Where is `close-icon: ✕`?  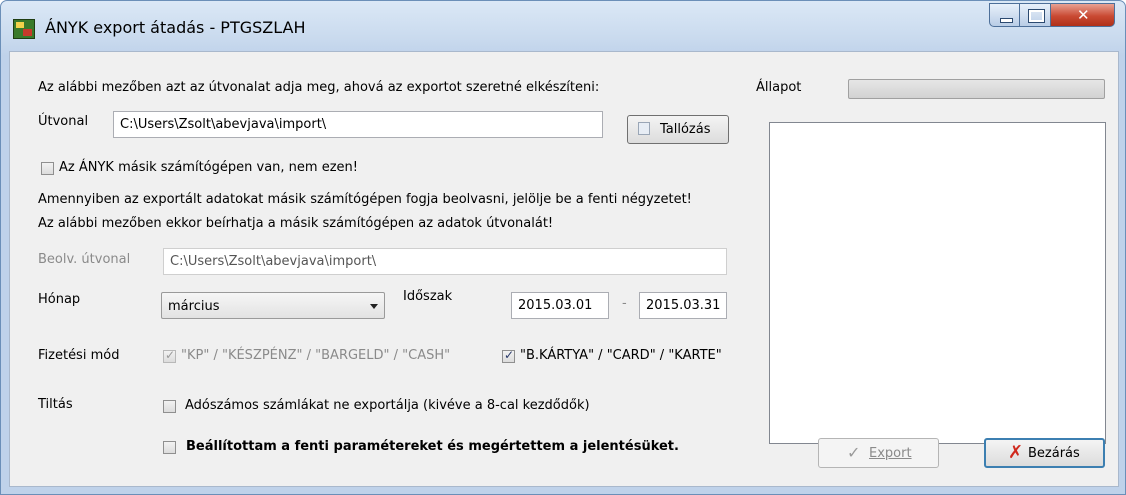 close-icon: ✕ is located at coordinates (1083, 15).